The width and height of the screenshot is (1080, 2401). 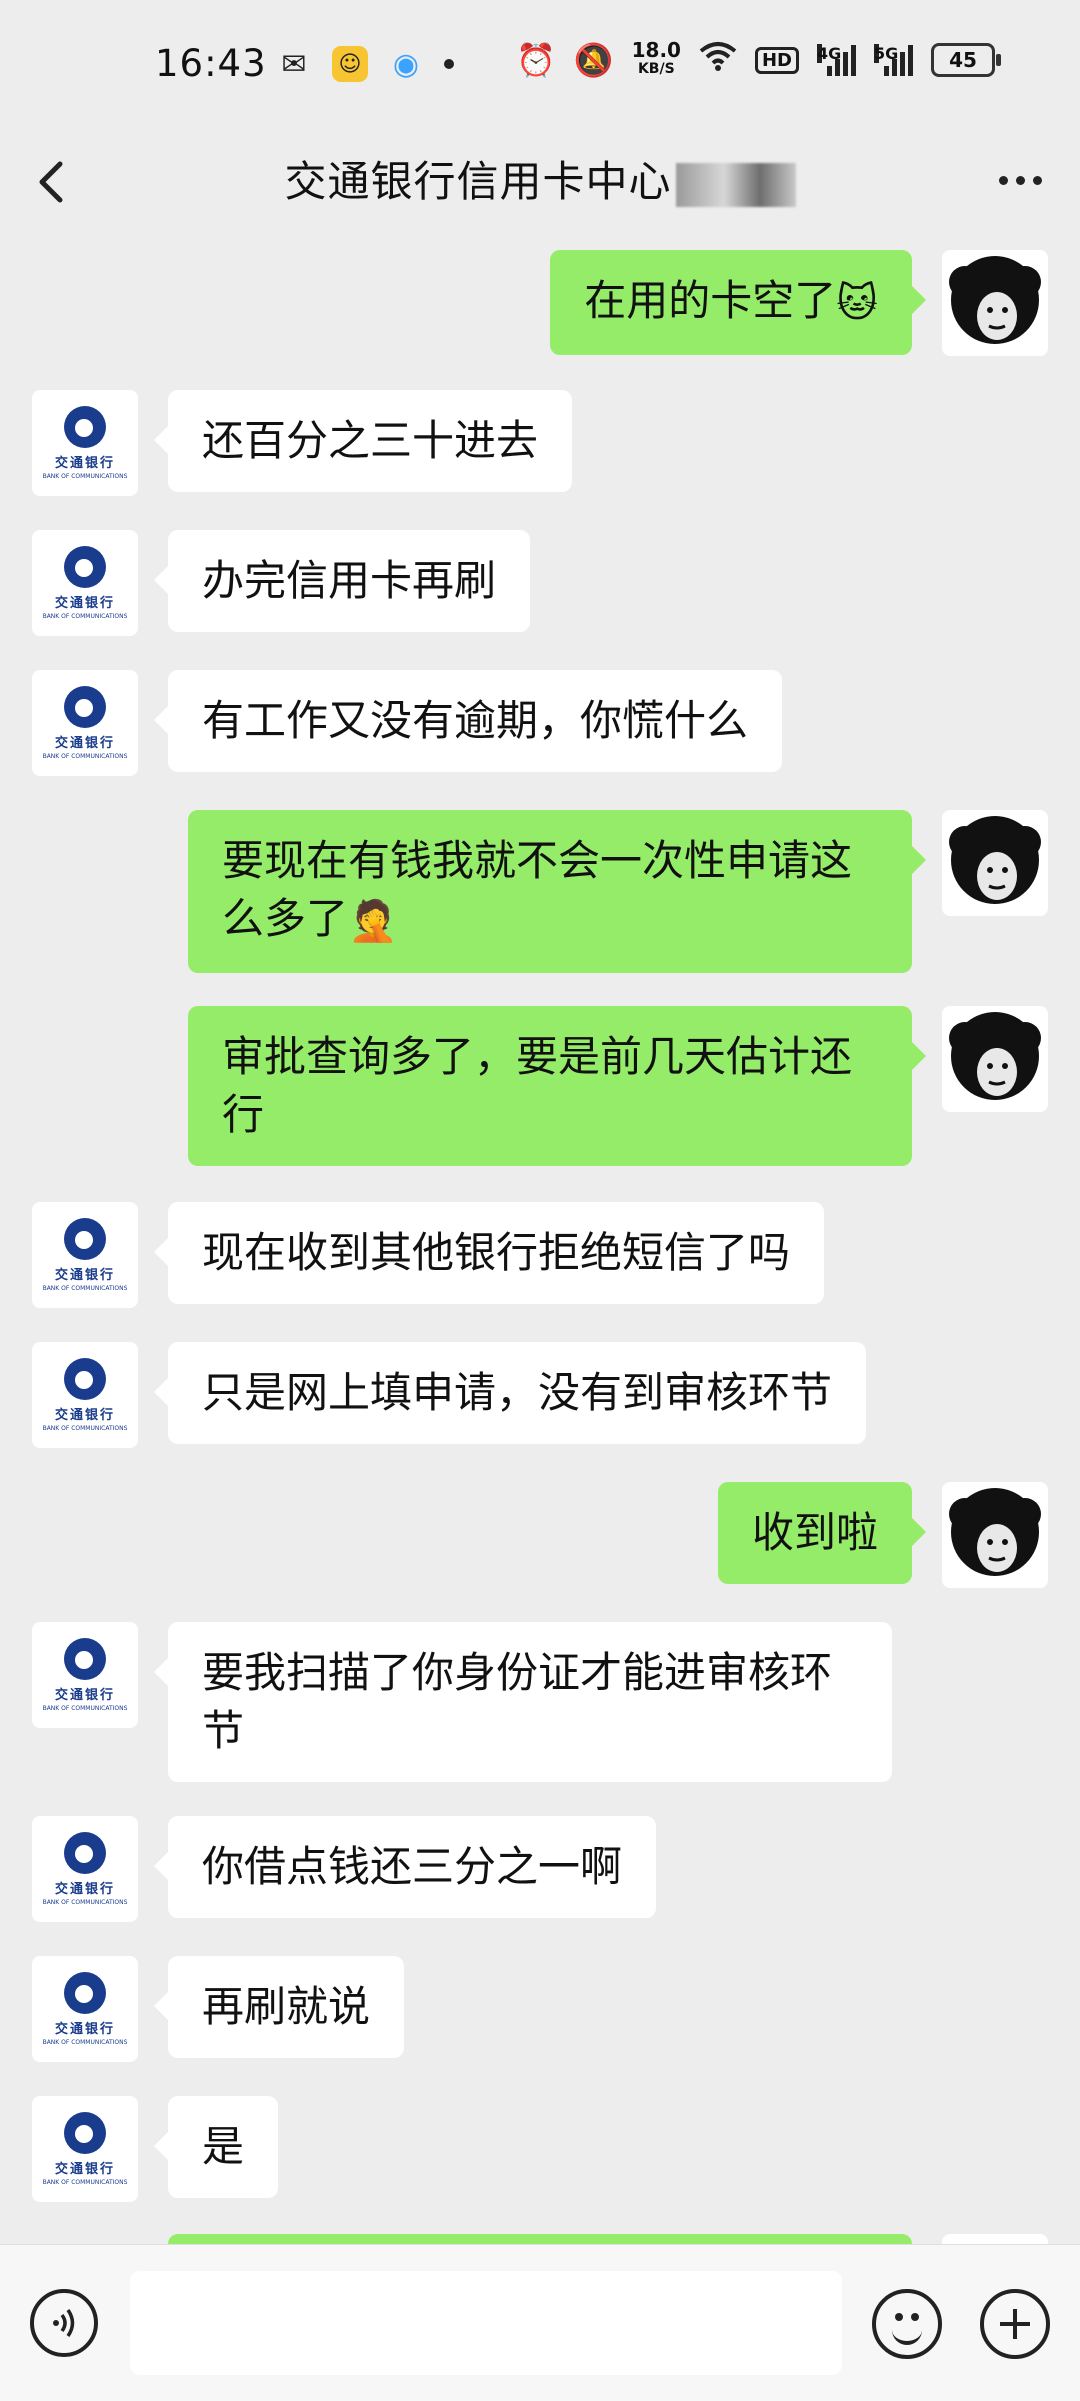 I want to click on chat-title: 交通银行信用卡中心, so click(x=540, y=178).